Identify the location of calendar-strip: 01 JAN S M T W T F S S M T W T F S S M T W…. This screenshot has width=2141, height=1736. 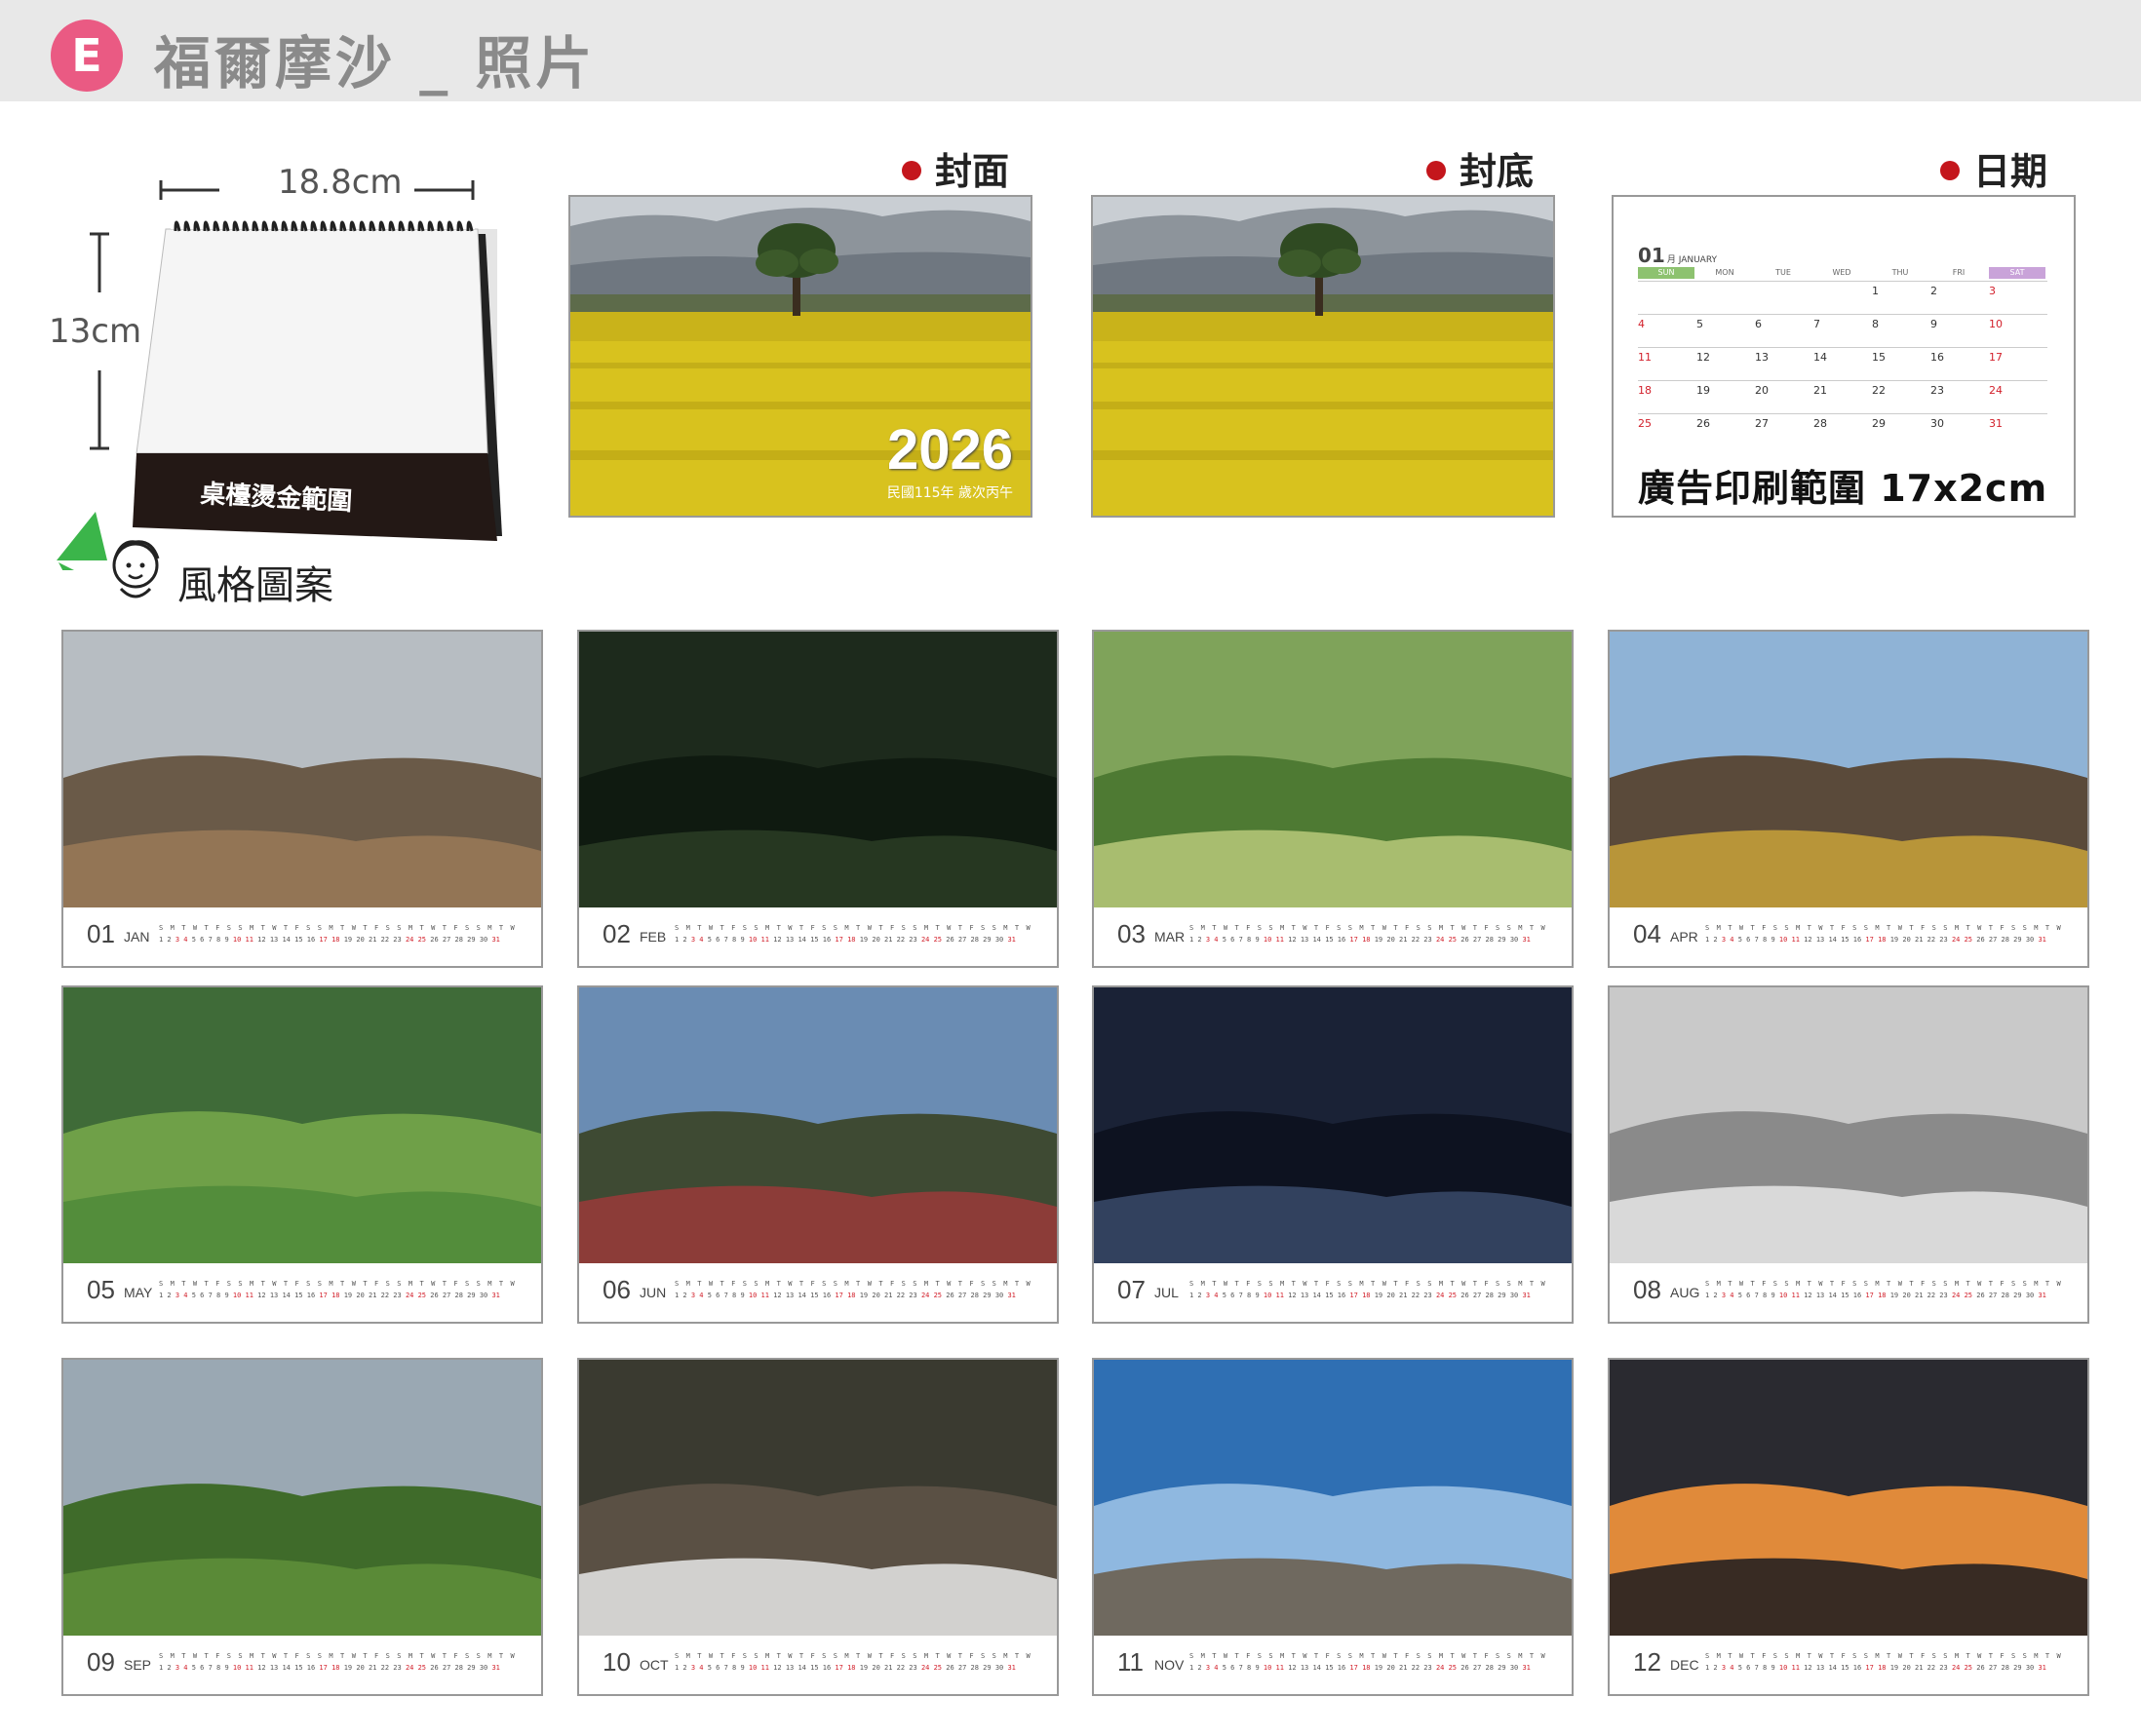
(302, 936).